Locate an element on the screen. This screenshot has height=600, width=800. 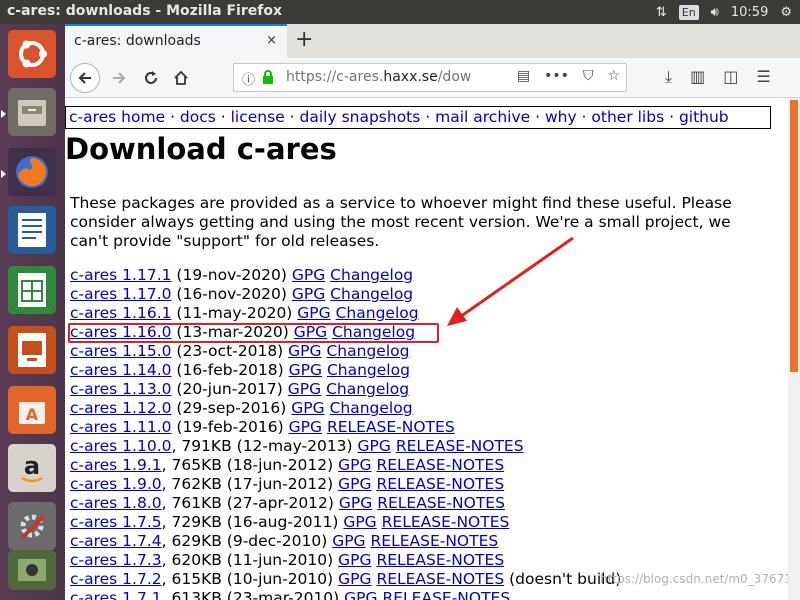
release-download-link: c-ares 1.7.3 is located at coordinates (116, 560).